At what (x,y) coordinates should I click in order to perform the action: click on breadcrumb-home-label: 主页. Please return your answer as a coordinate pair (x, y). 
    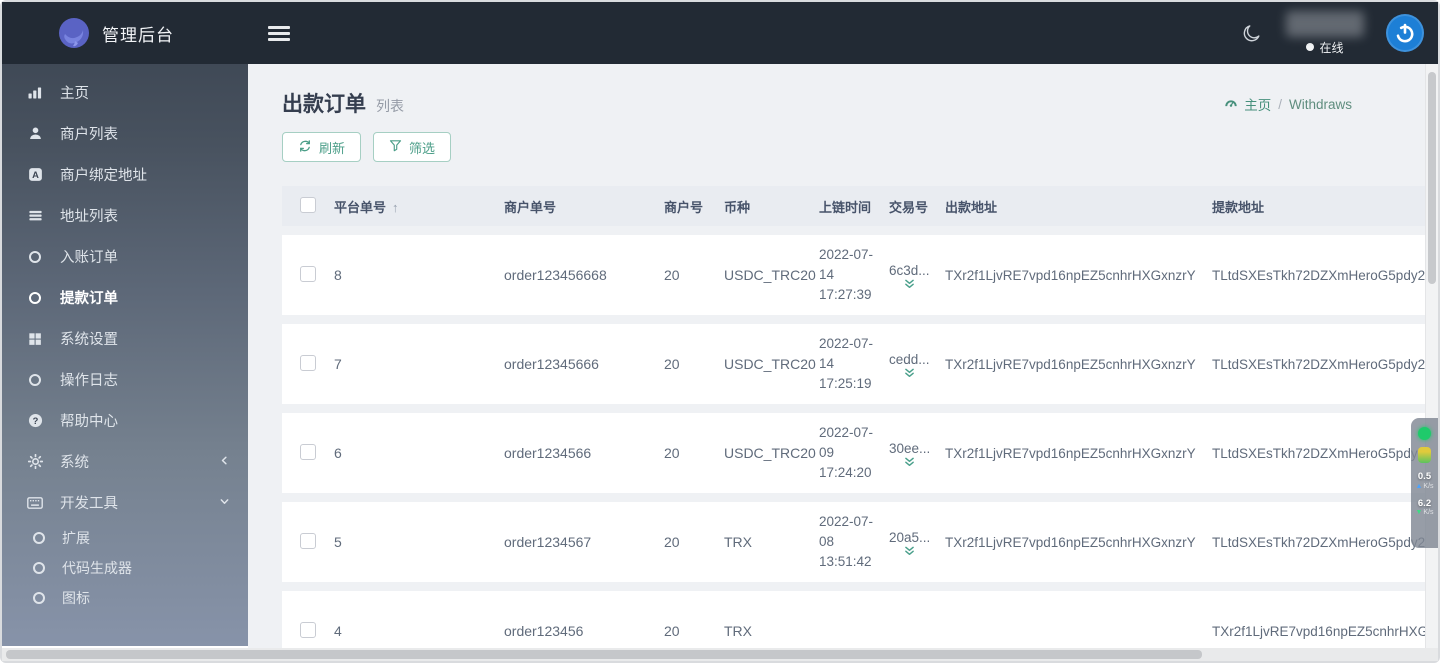
    Looking at the image, I should click on (1258, 105).